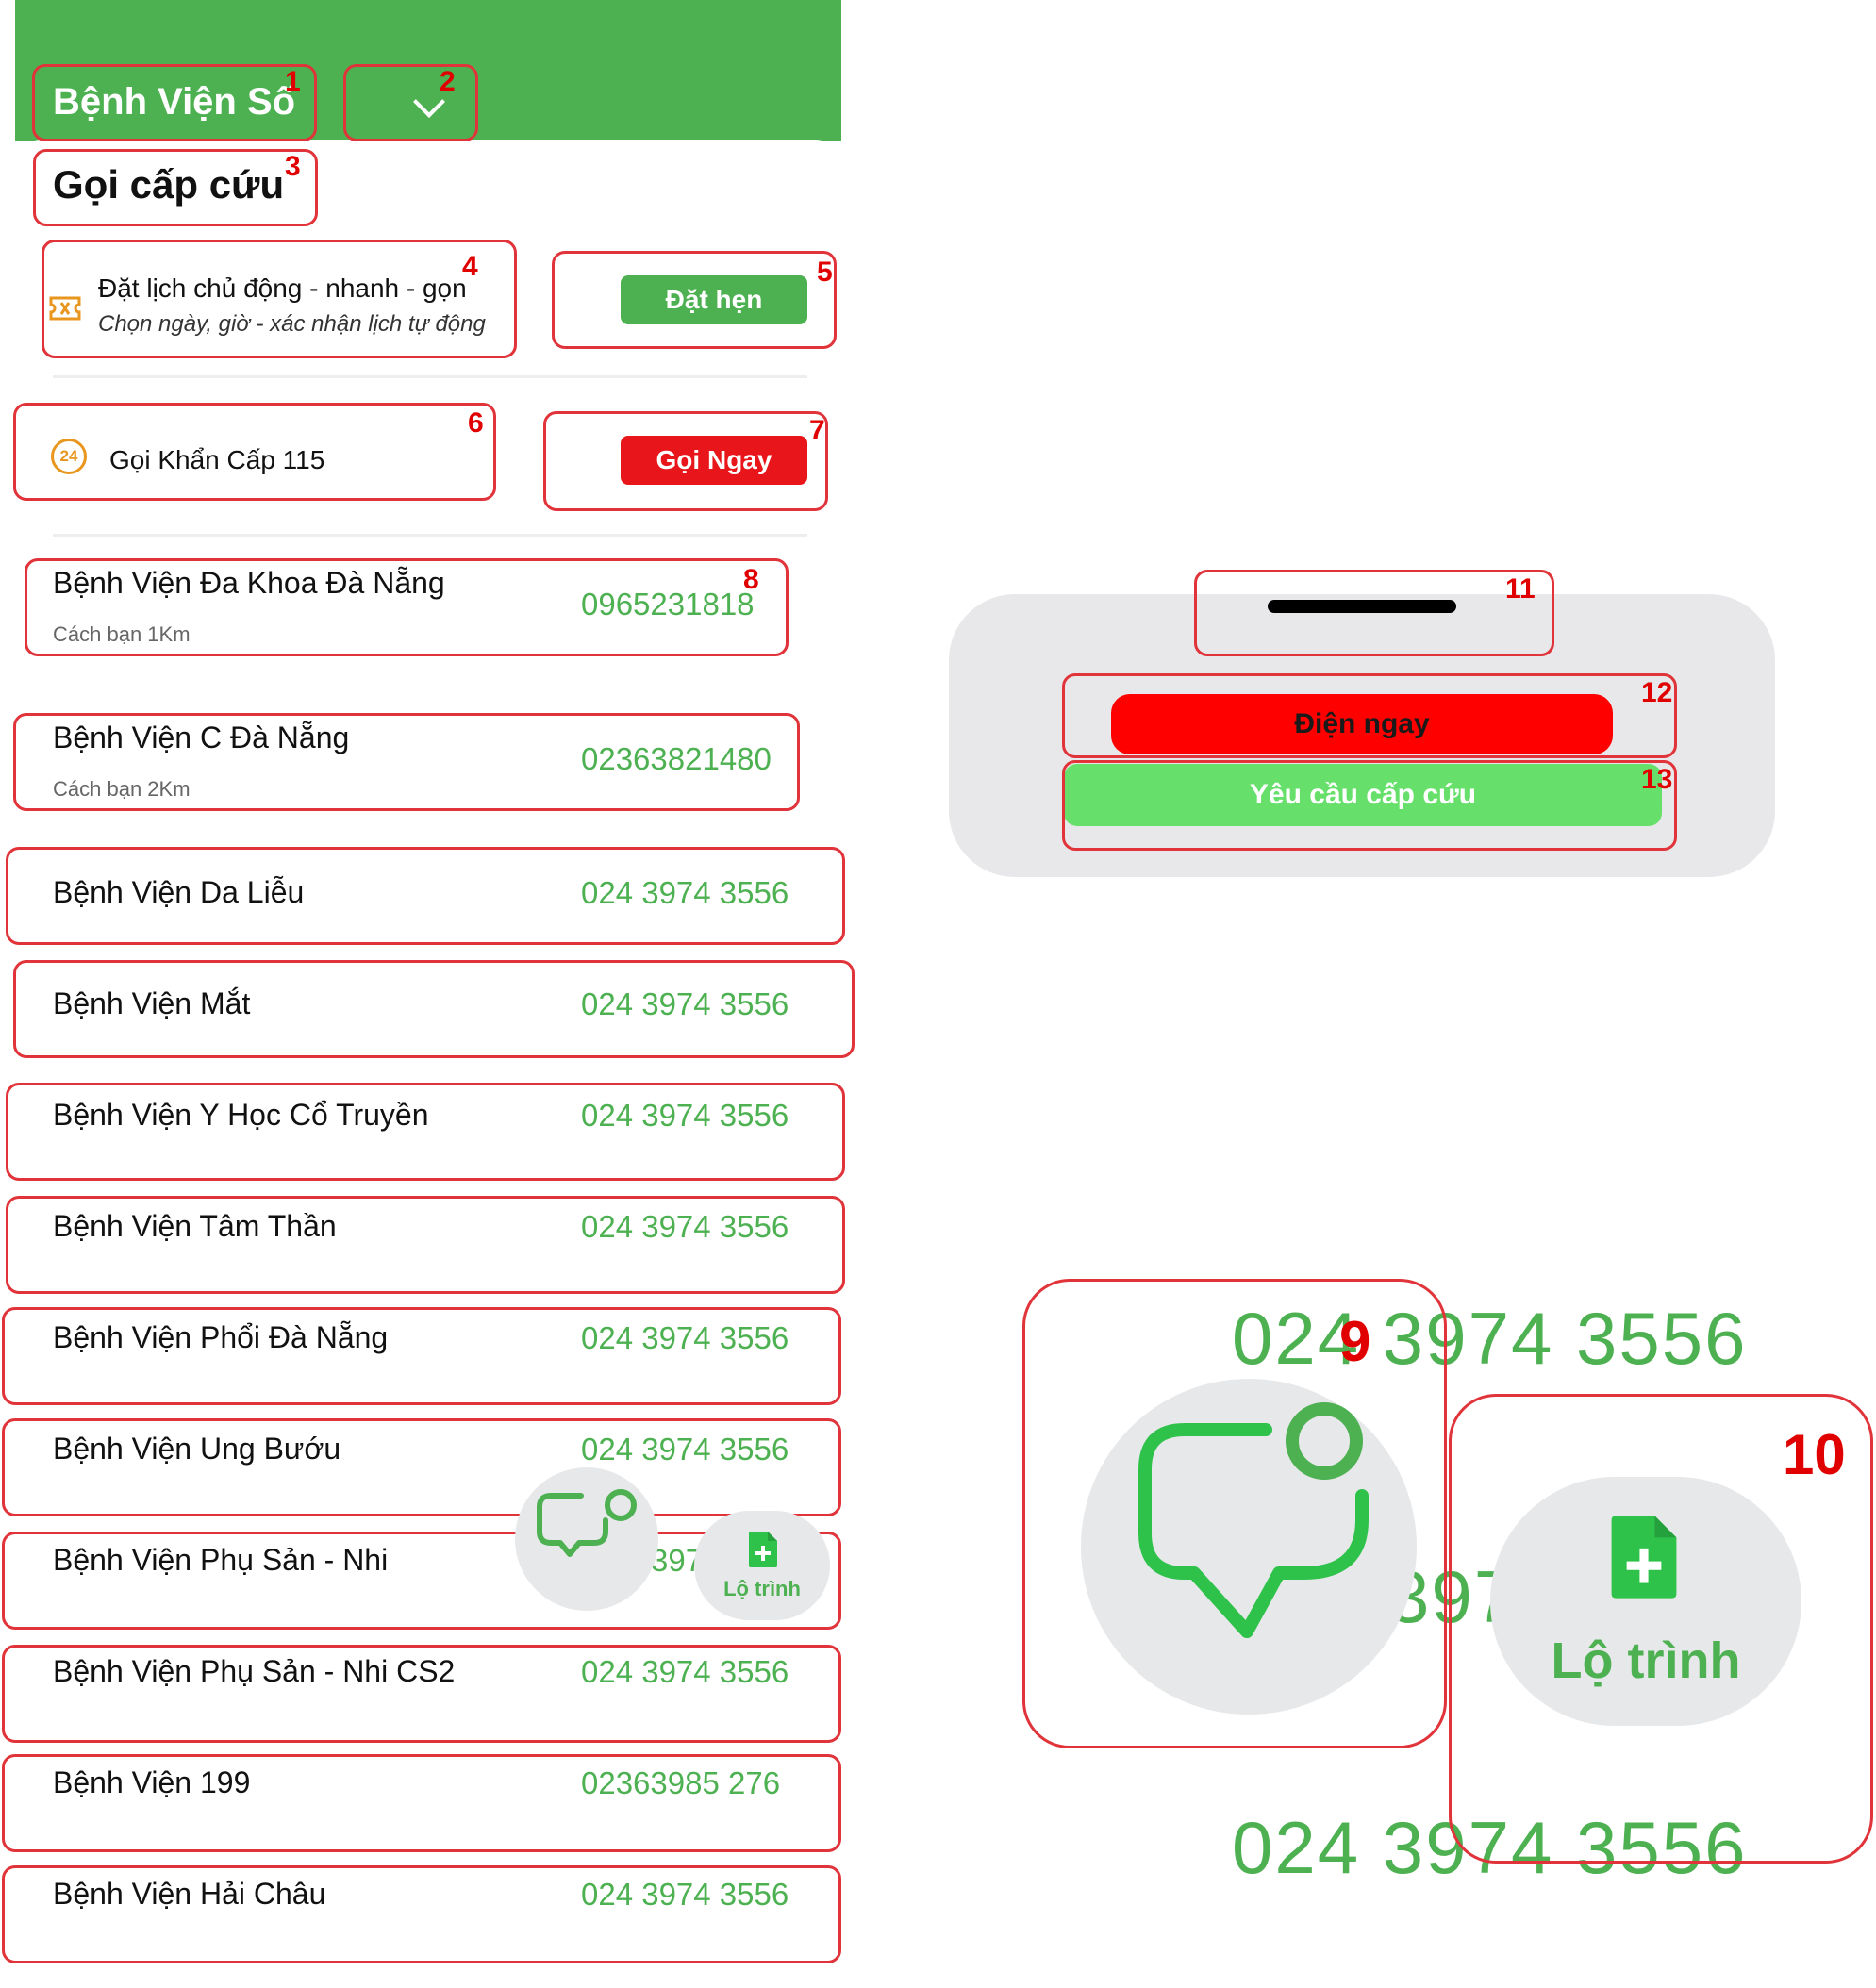 This screenshot has width=1876, height=1988. I want to click on chat-fab, so click(586, 1539).